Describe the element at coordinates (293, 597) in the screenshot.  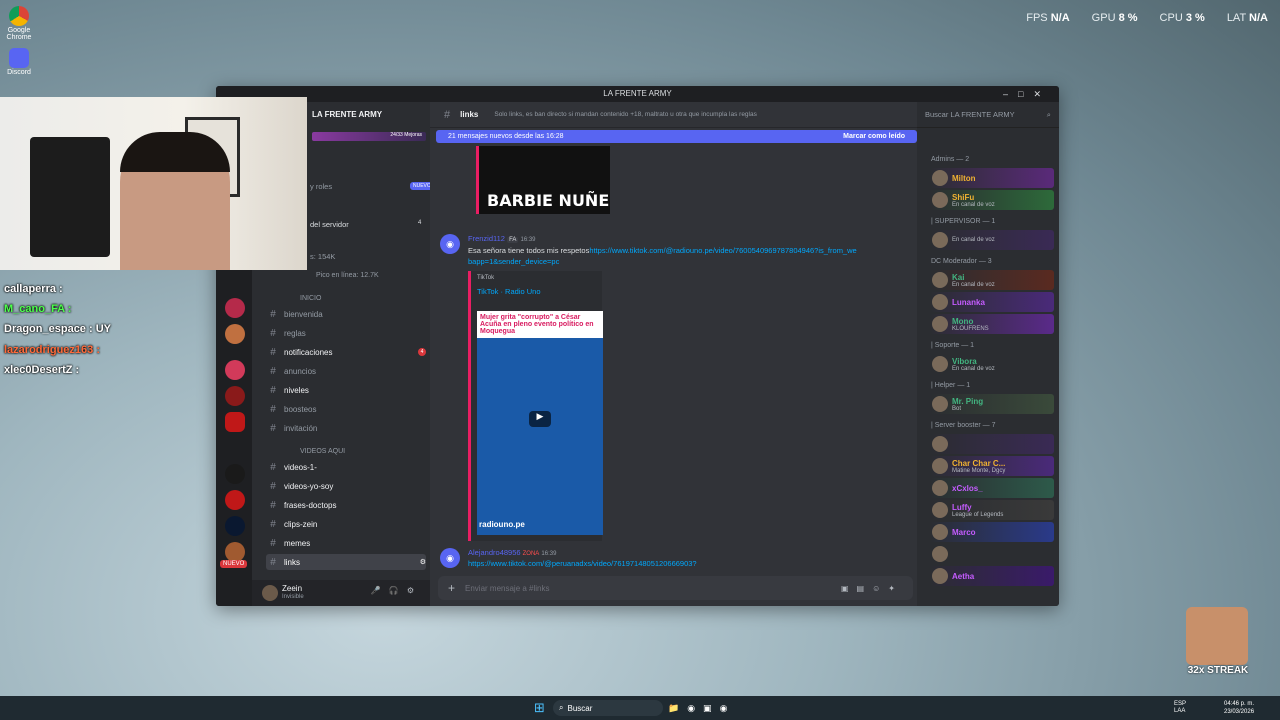
I see `user-status: Invisible` at that location.